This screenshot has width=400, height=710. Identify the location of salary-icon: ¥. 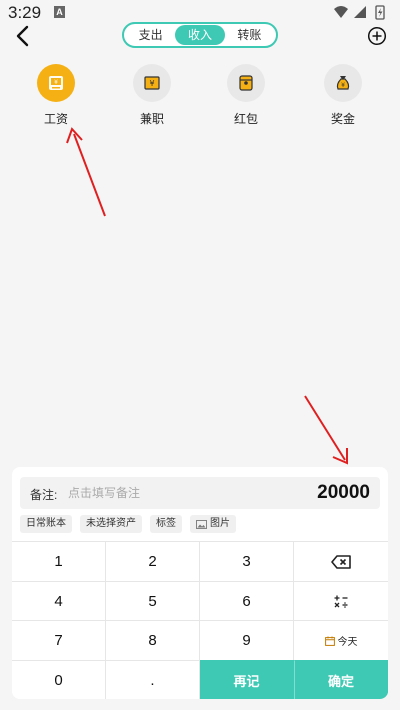
(56, 83).